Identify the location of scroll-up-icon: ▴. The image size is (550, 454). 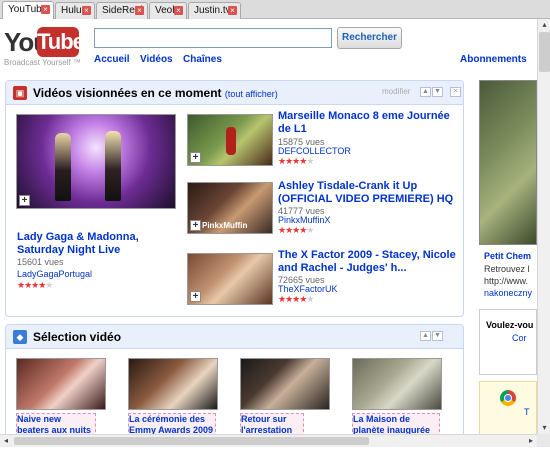
(544, 25).